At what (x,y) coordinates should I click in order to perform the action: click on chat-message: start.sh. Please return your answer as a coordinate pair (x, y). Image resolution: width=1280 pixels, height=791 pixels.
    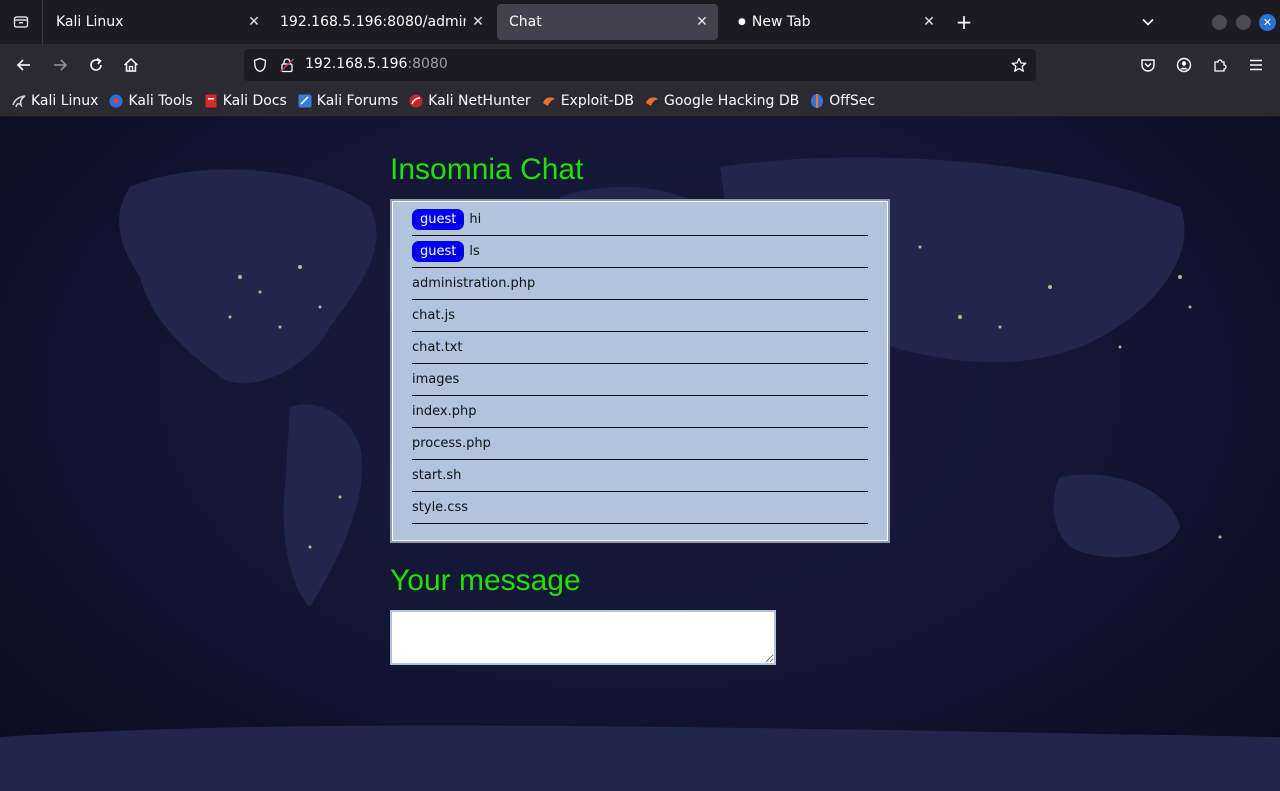
    Looking at the image, I should click on (640, 476).